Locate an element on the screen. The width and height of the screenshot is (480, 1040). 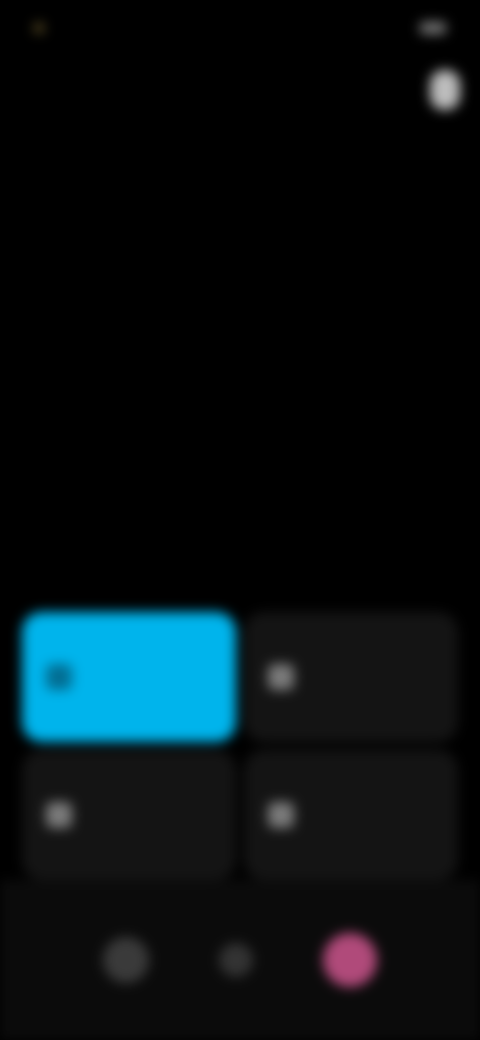
power-icon is located at coordinates (350, 960).